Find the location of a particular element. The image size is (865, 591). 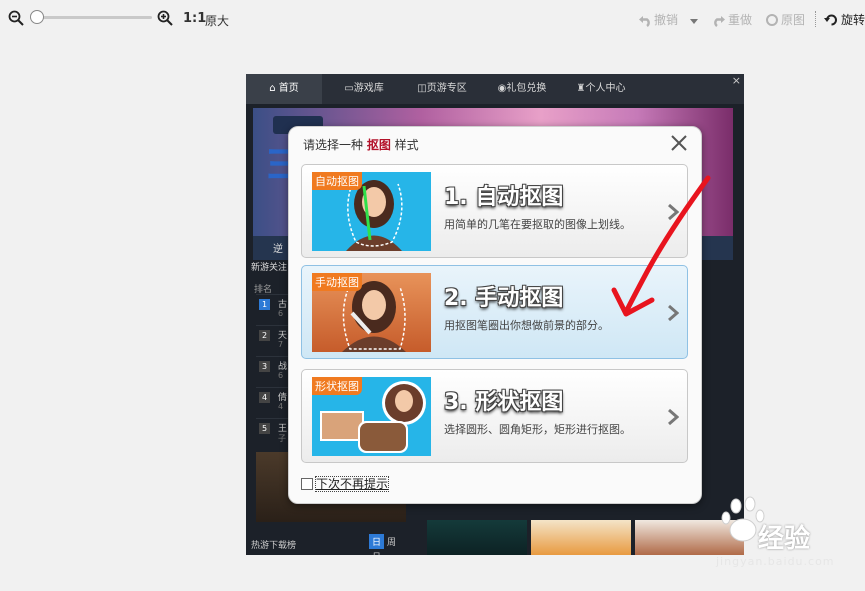

rank-sub: 7 is located at coordinates (281, 344).